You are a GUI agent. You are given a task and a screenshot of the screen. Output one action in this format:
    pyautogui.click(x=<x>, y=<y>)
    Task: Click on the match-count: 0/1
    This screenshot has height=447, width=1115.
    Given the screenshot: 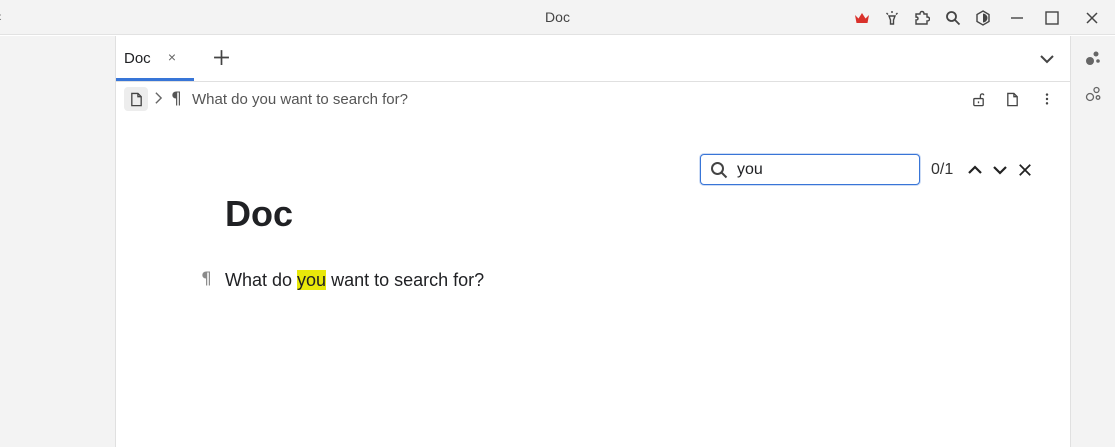 What is the action you would take?
    pyautogui.click(x=942, y=169)
    